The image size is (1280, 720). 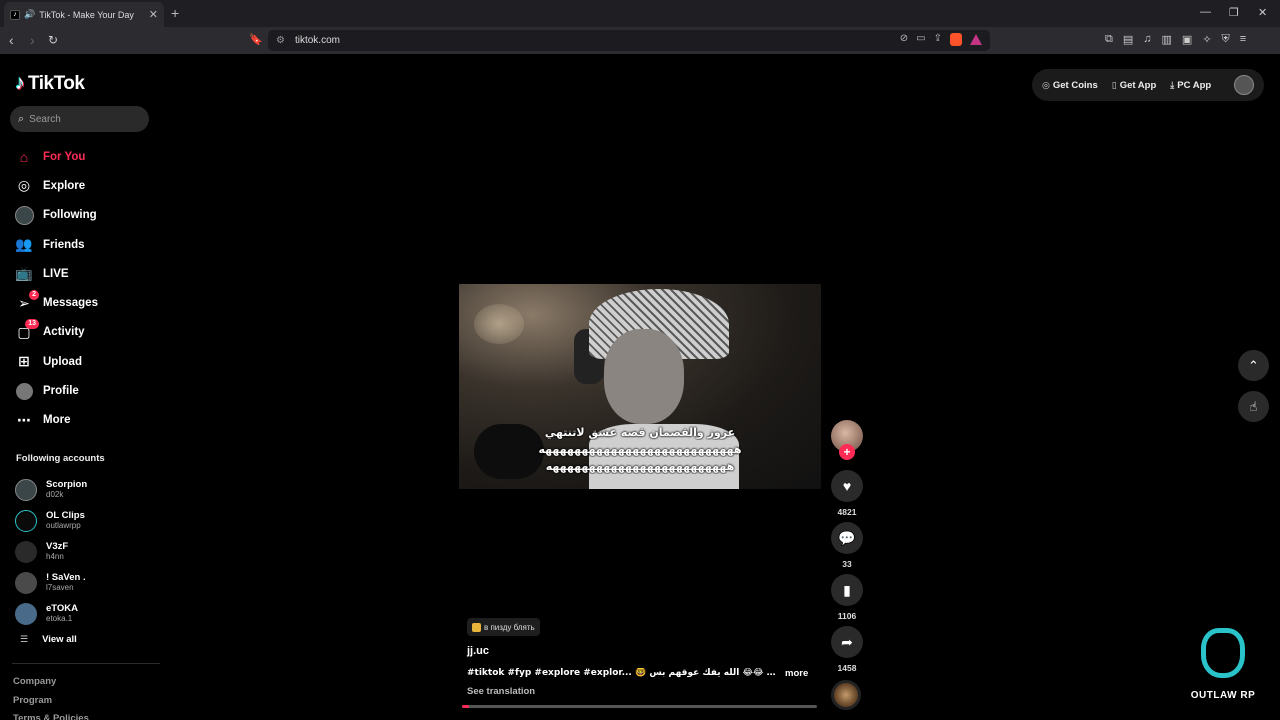 I want to click on restore-icon: ❐, so click(x=1234, y=12).